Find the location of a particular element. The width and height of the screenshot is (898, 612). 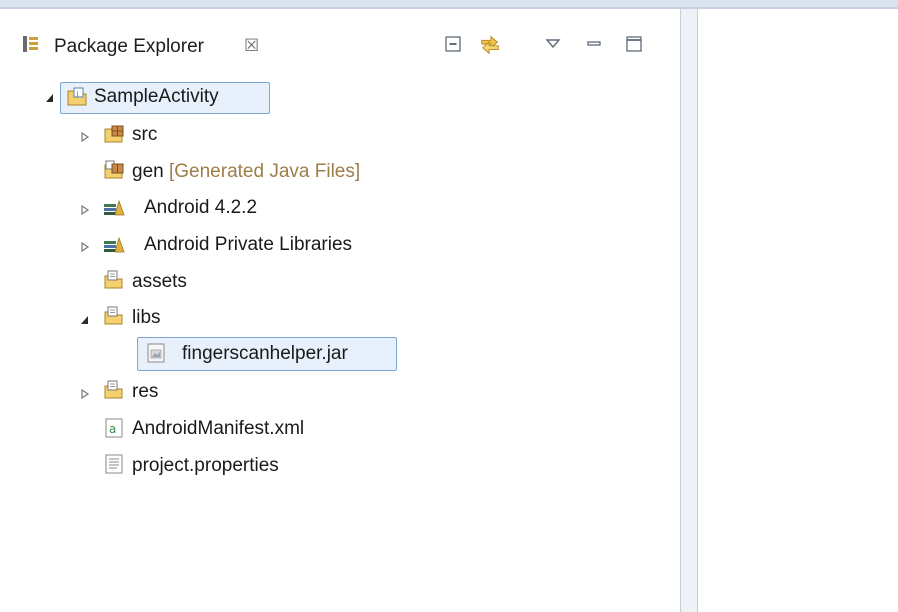

xml-file-icon: a is located at coordinates (114, 428).